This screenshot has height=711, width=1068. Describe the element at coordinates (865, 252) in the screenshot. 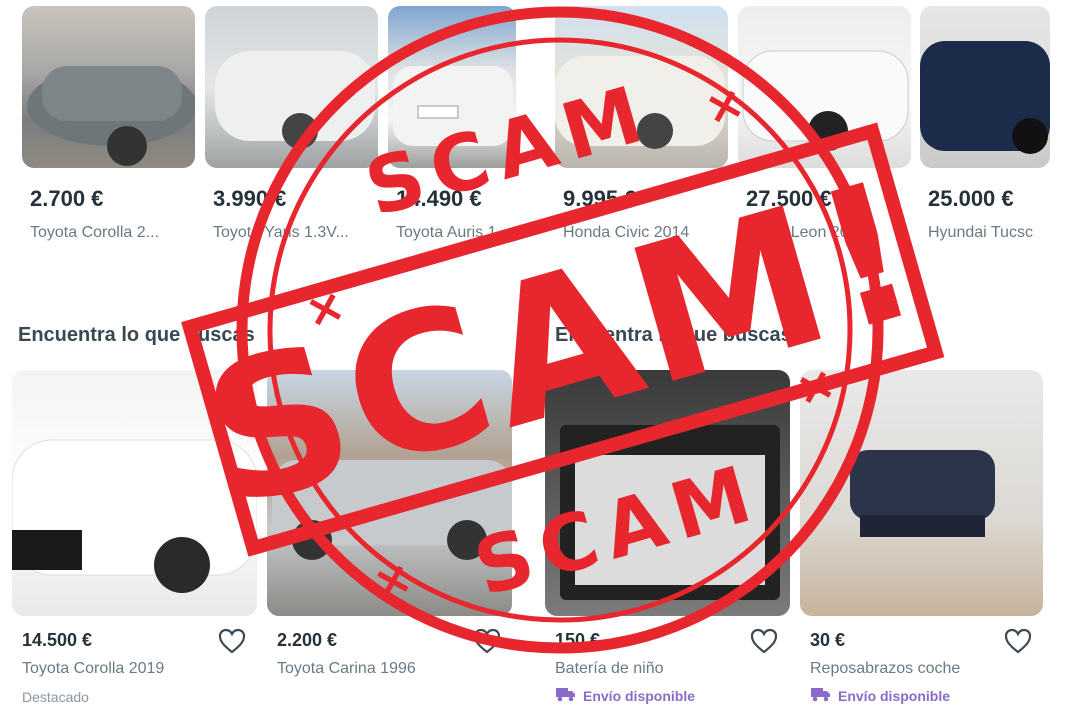

I see `stamp-dot` at that location.